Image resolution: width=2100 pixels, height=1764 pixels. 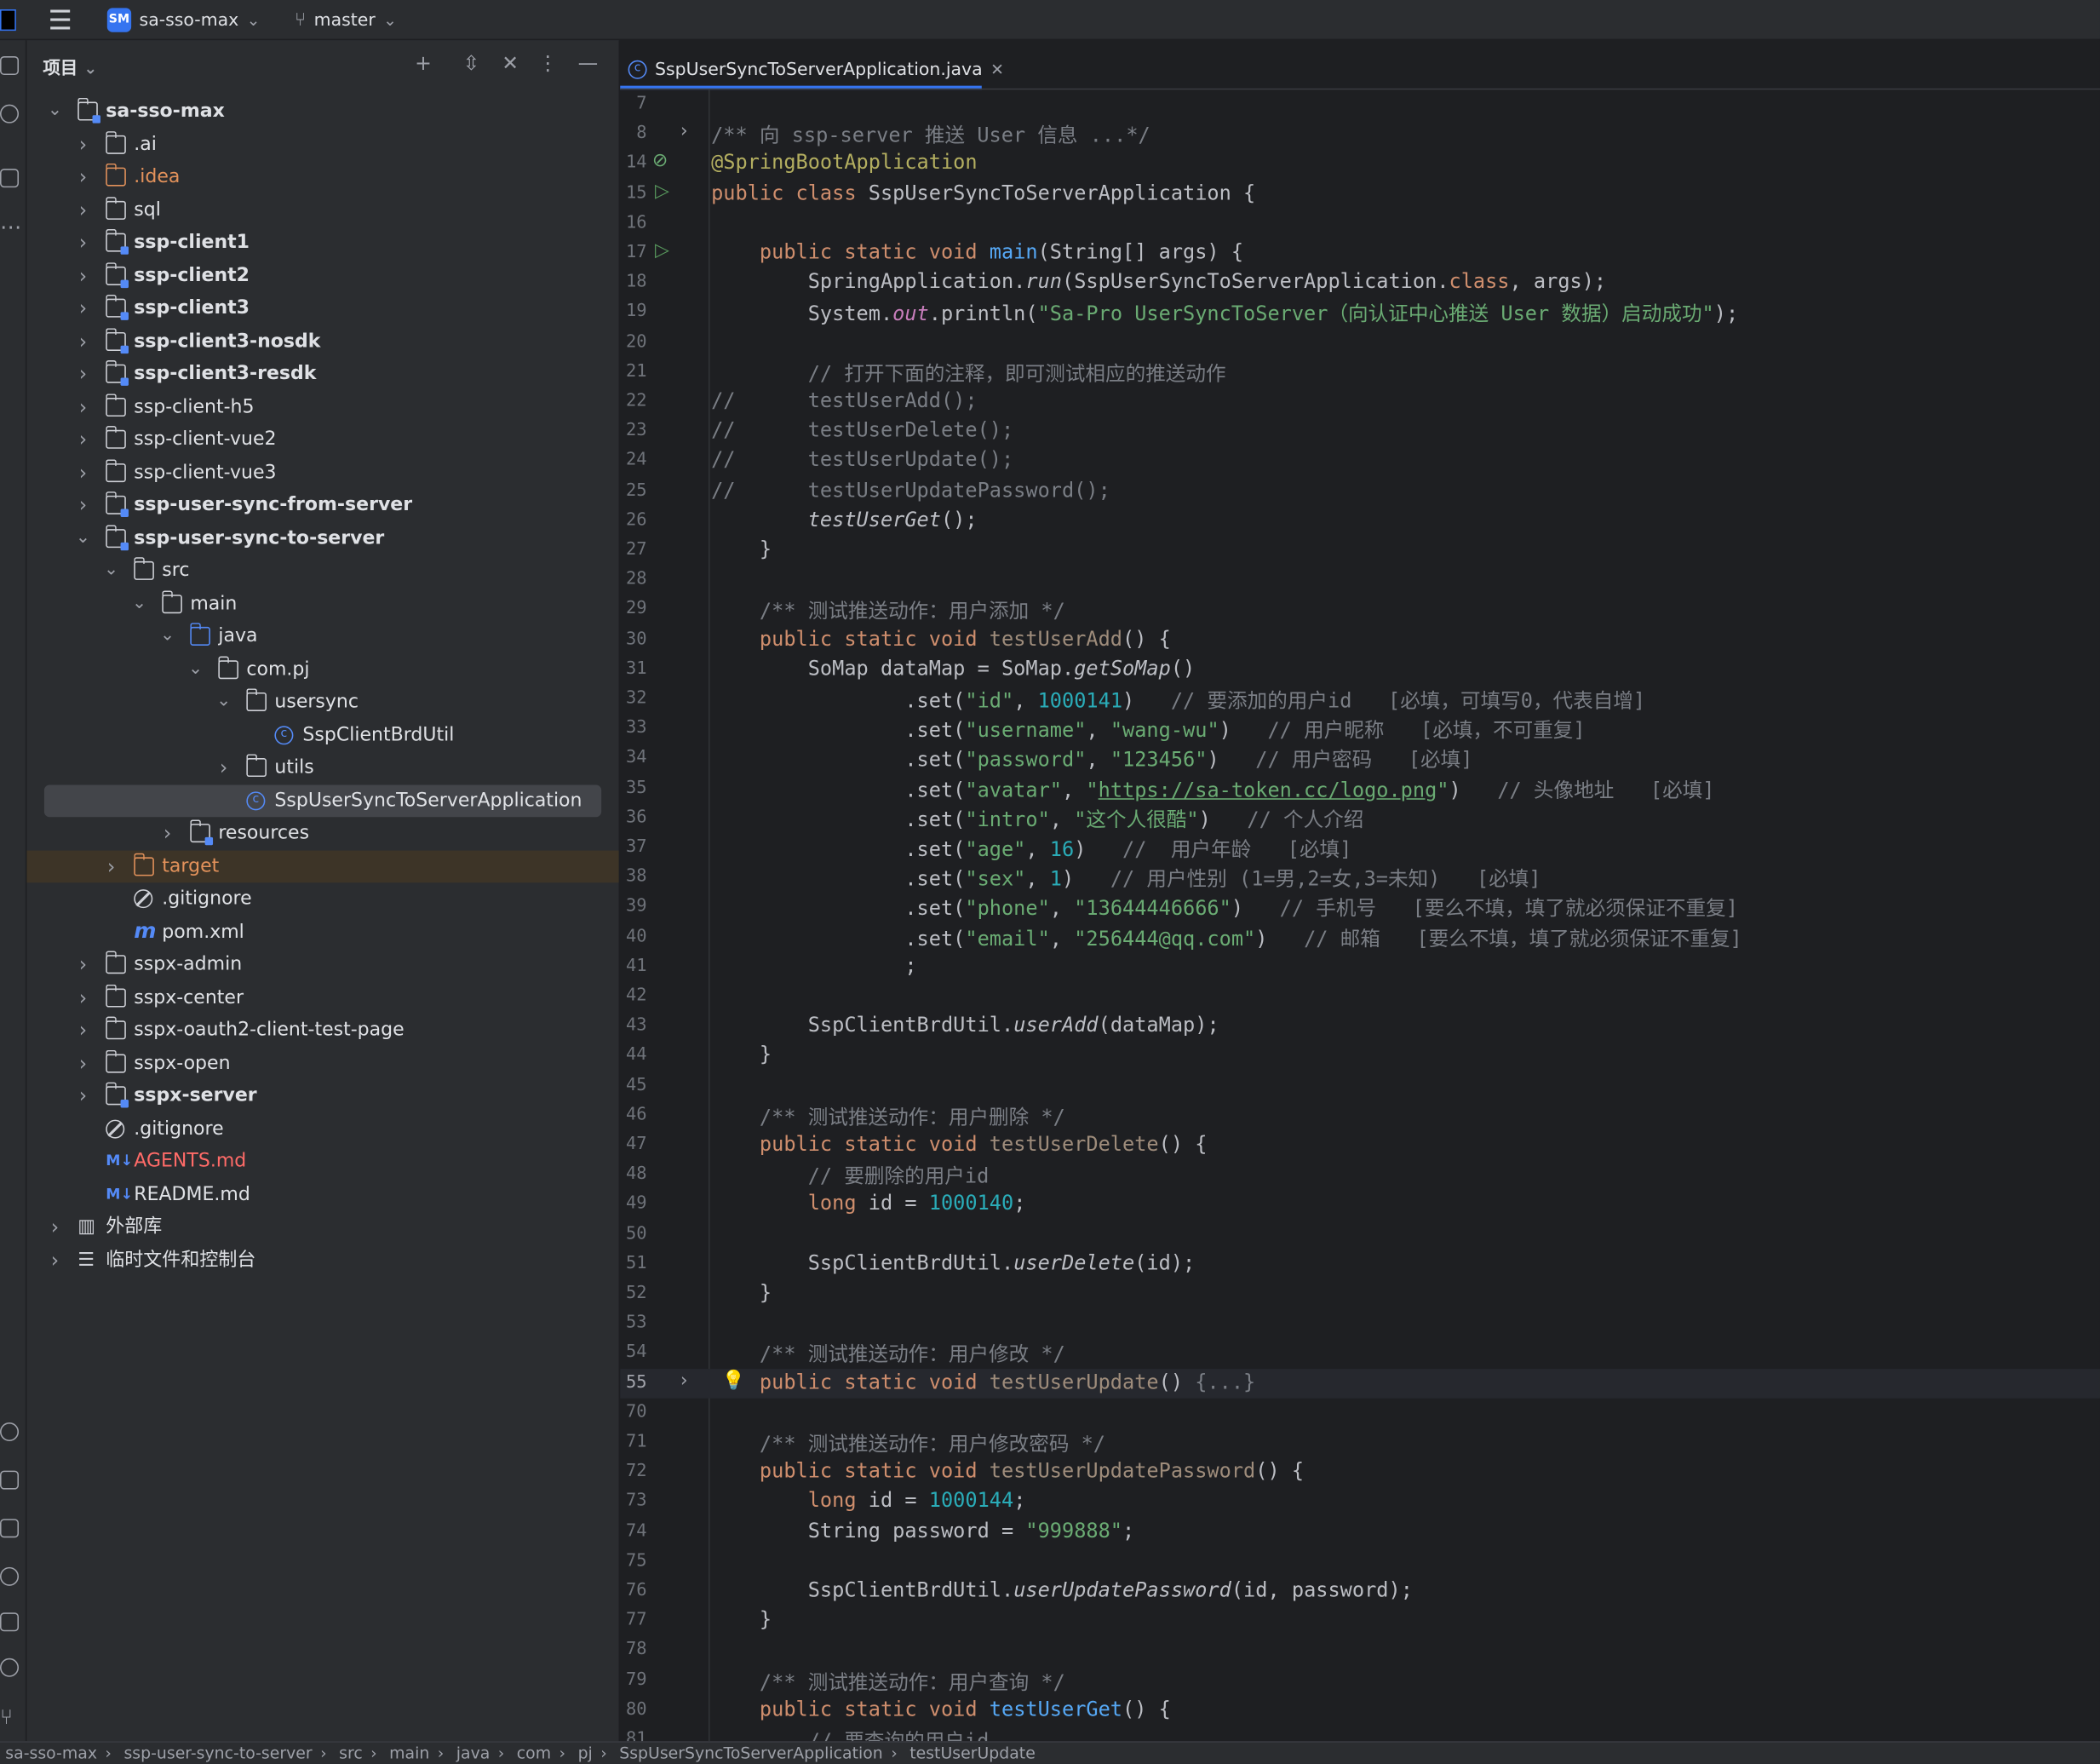 I want to click on tree-item: › sspx-server, so click(x=322, y=1095).